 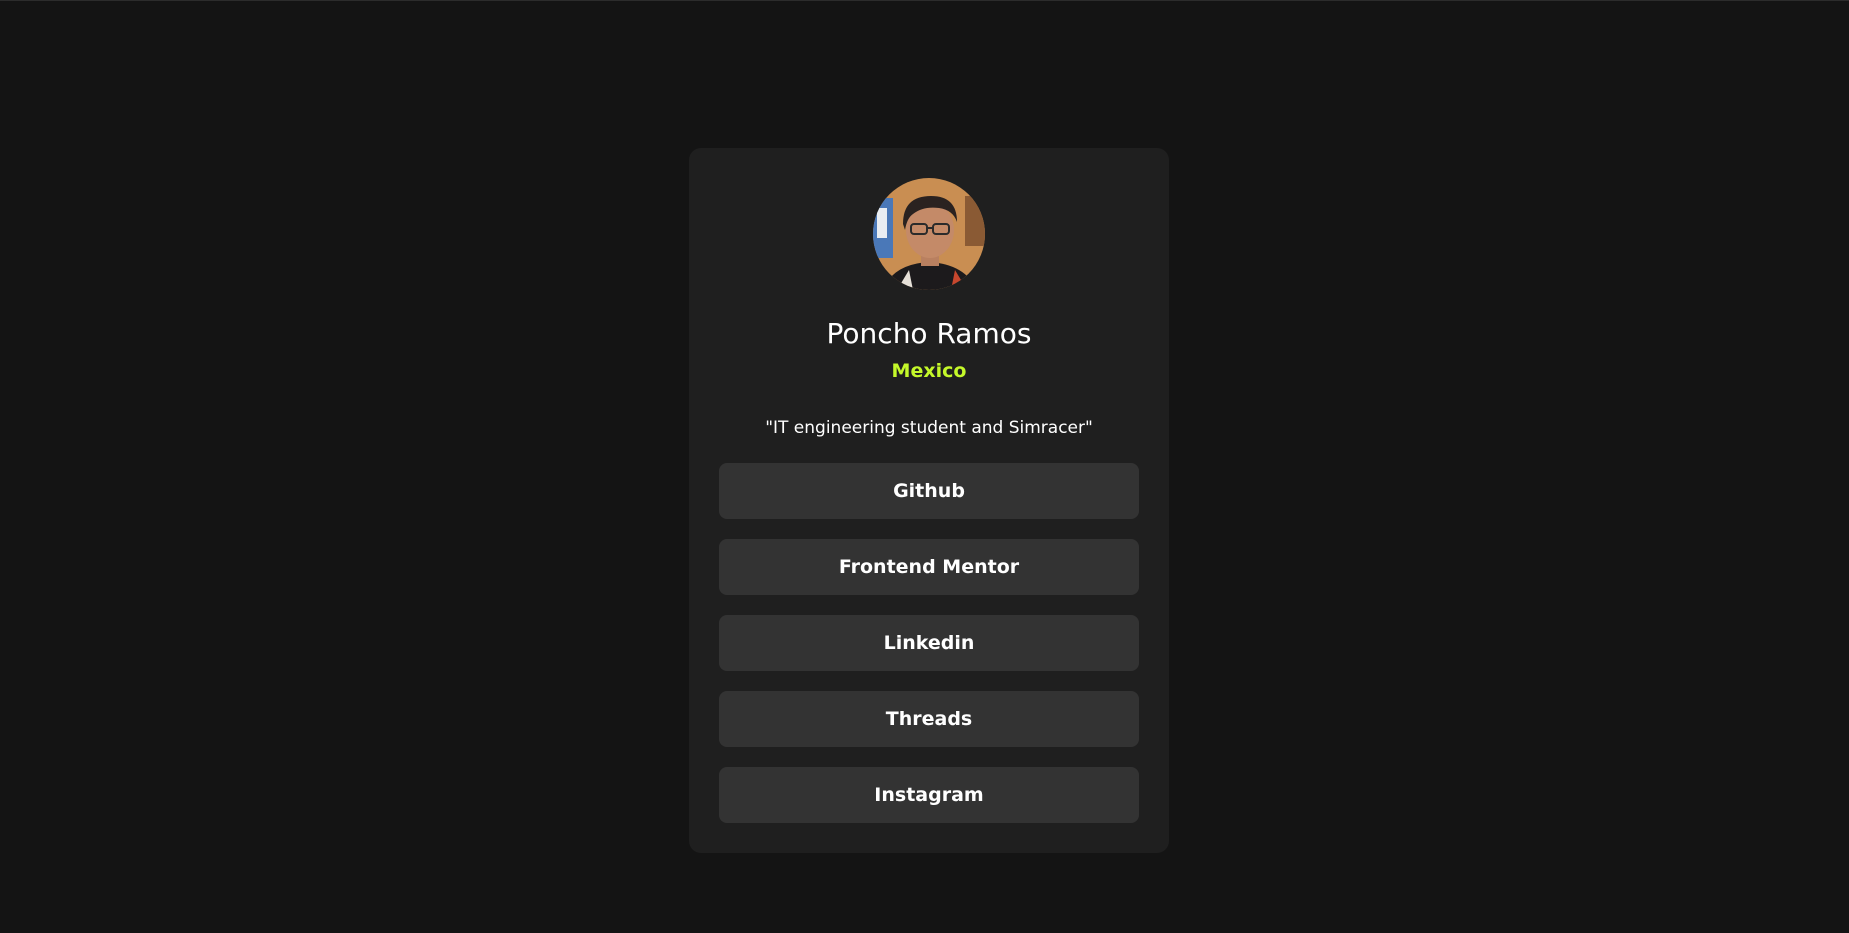 I want to click on profile-location: Mexico, so click(x=929, y=371).